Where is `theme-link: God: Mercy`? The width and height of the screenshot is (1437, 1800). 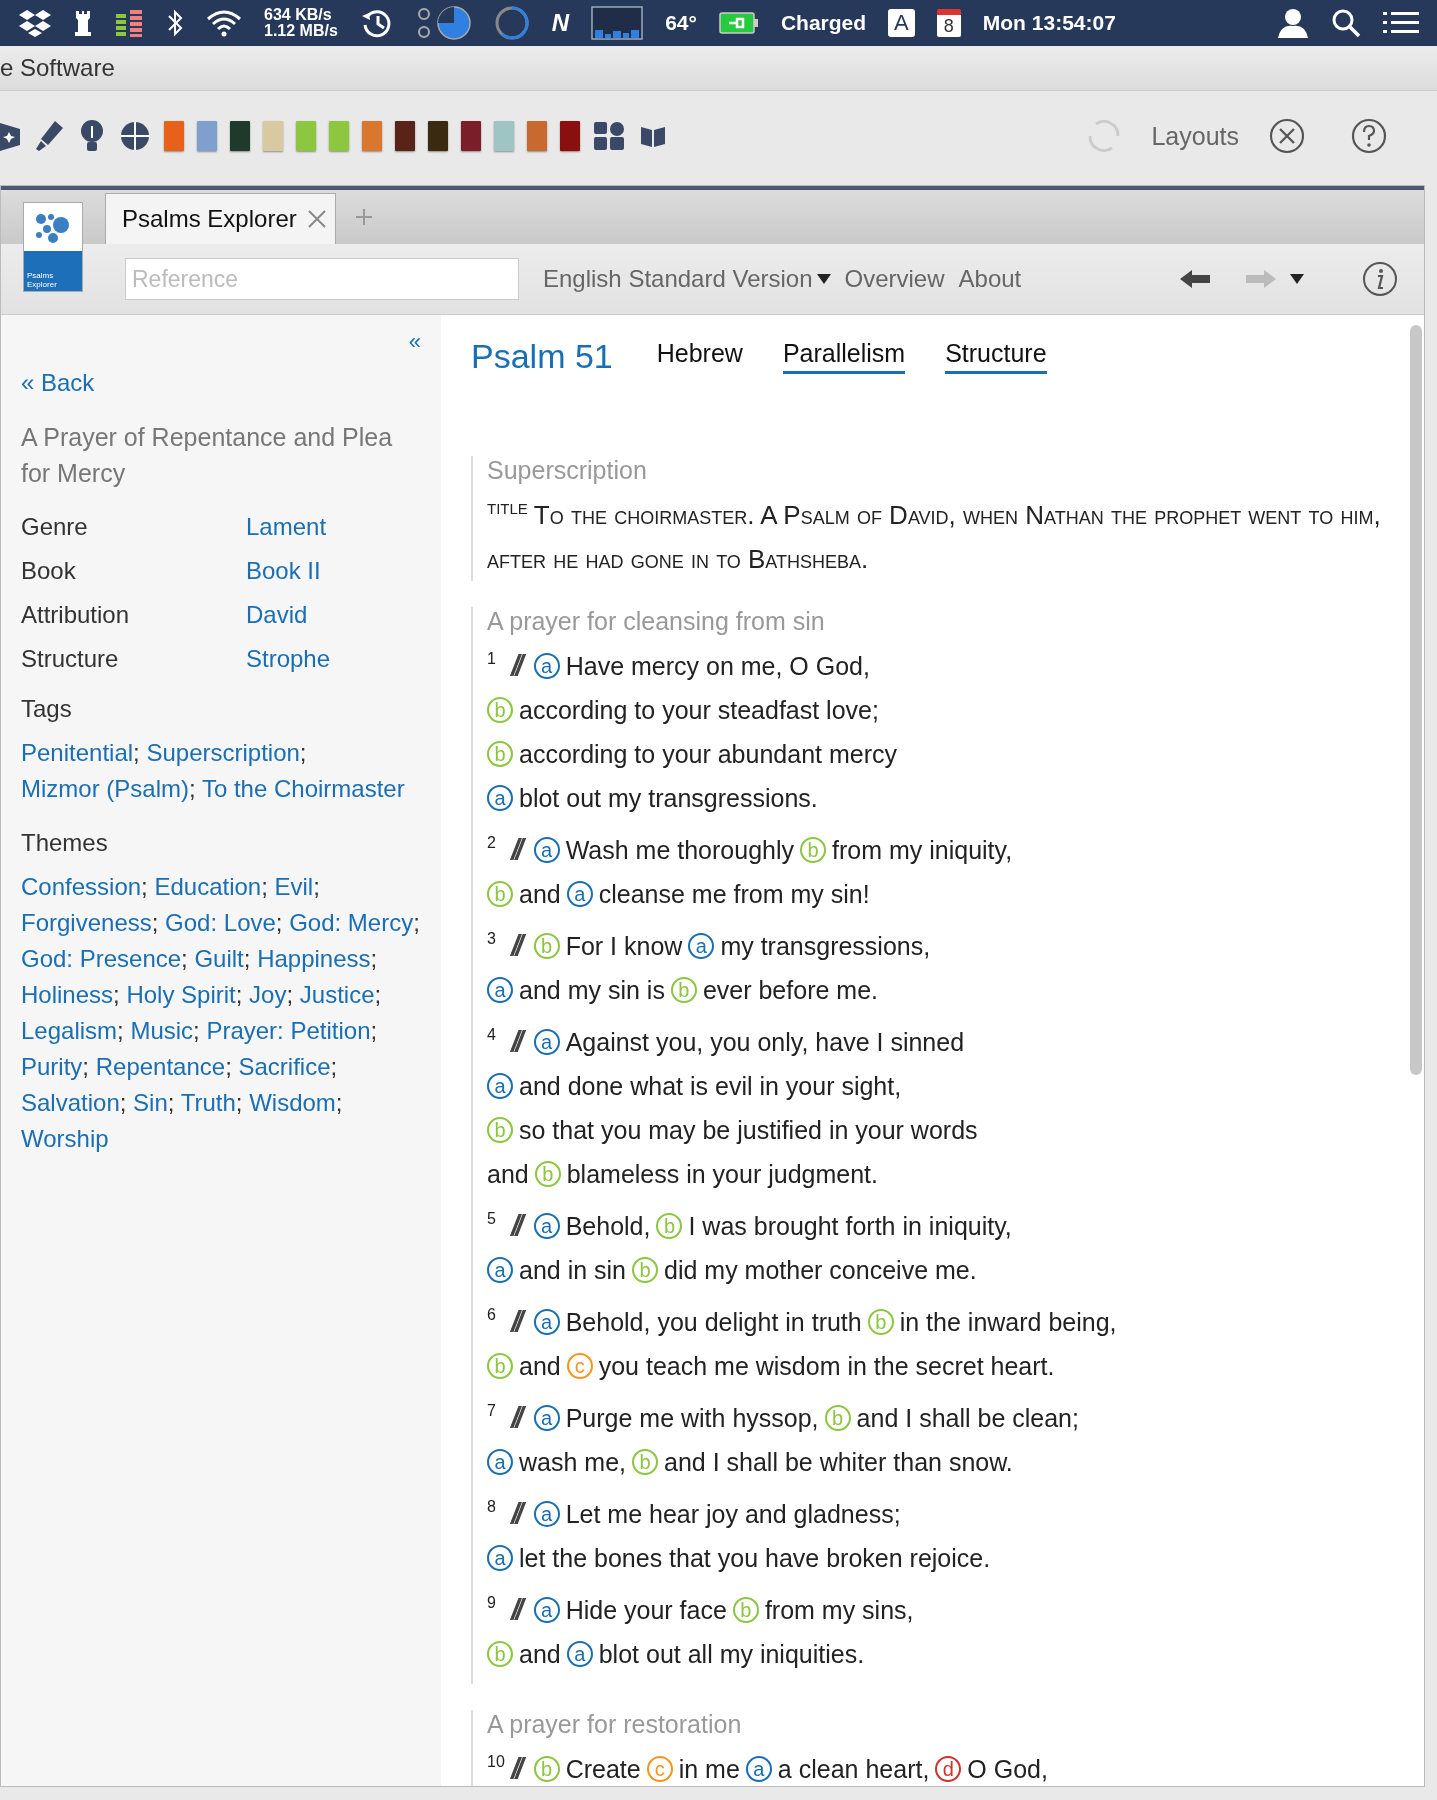 theme-link: God: Mercy is located at coordinates (351, 922).